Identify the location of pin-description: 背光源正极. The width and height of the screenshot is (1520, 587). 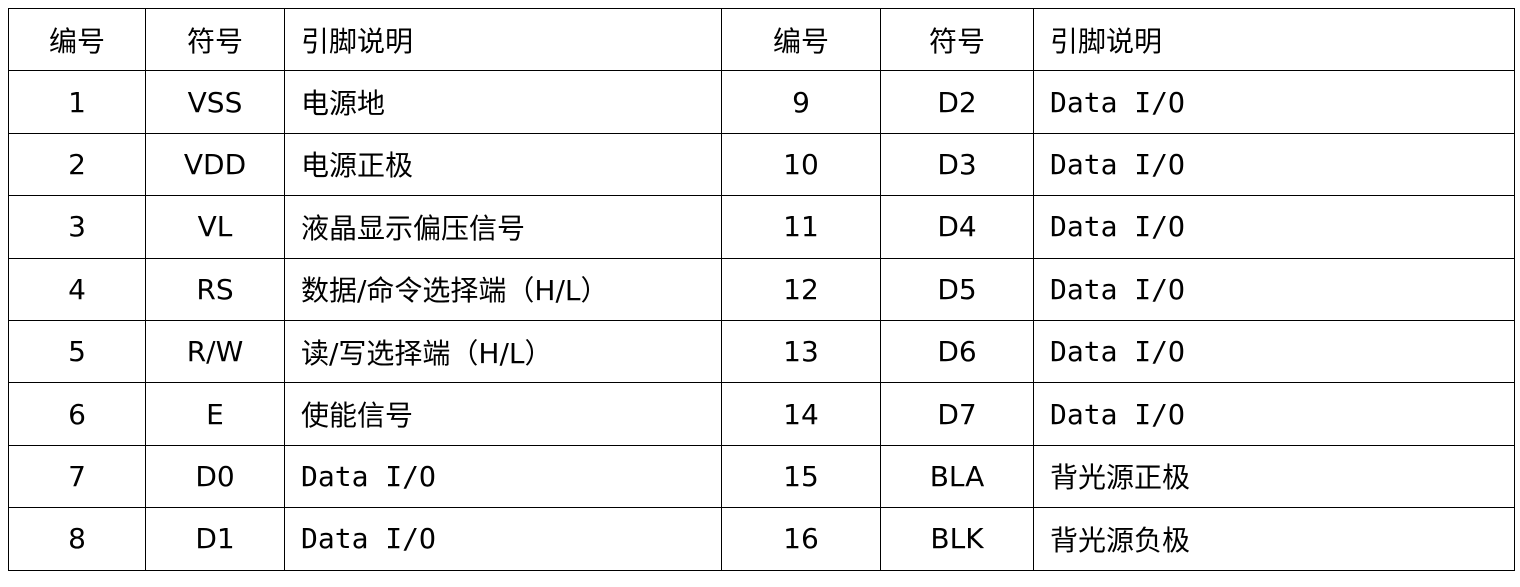
(1274, 476).